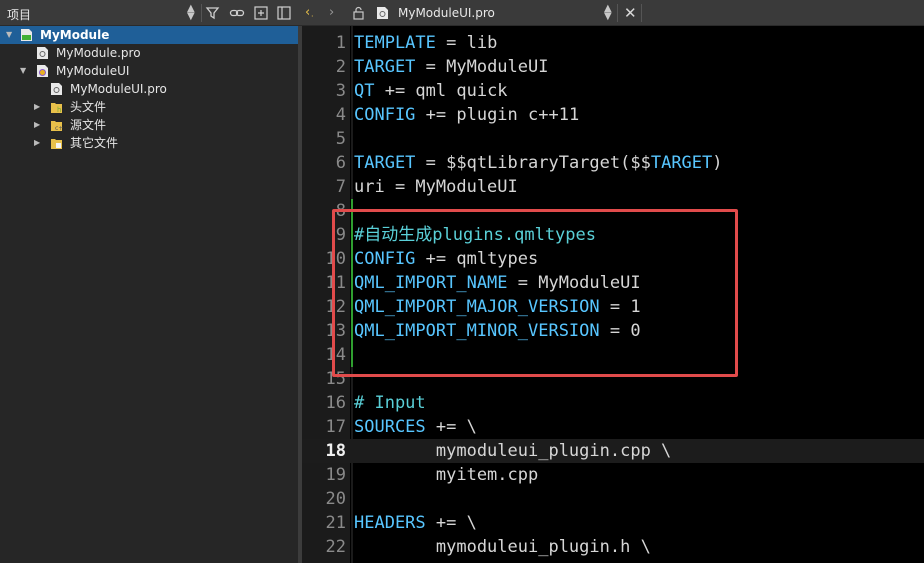 The height and width of the screenshot is (563, 924). What do you see at coordinates (497, 307) in the screenshot?
I see `code-text: QML_IMPORT_MAJOR_VERSION = 1` at bounding box center [497, 307].